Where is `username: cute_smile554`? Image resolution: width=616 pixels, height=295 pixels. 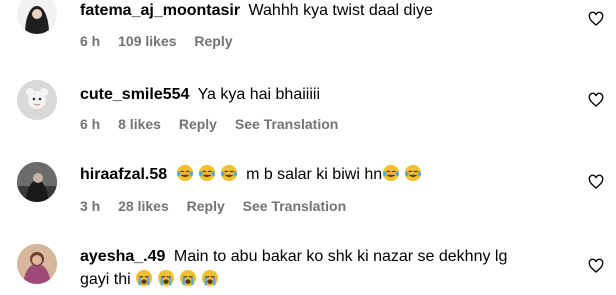
username: cute_smile554 is located at coordinates (134, 94).